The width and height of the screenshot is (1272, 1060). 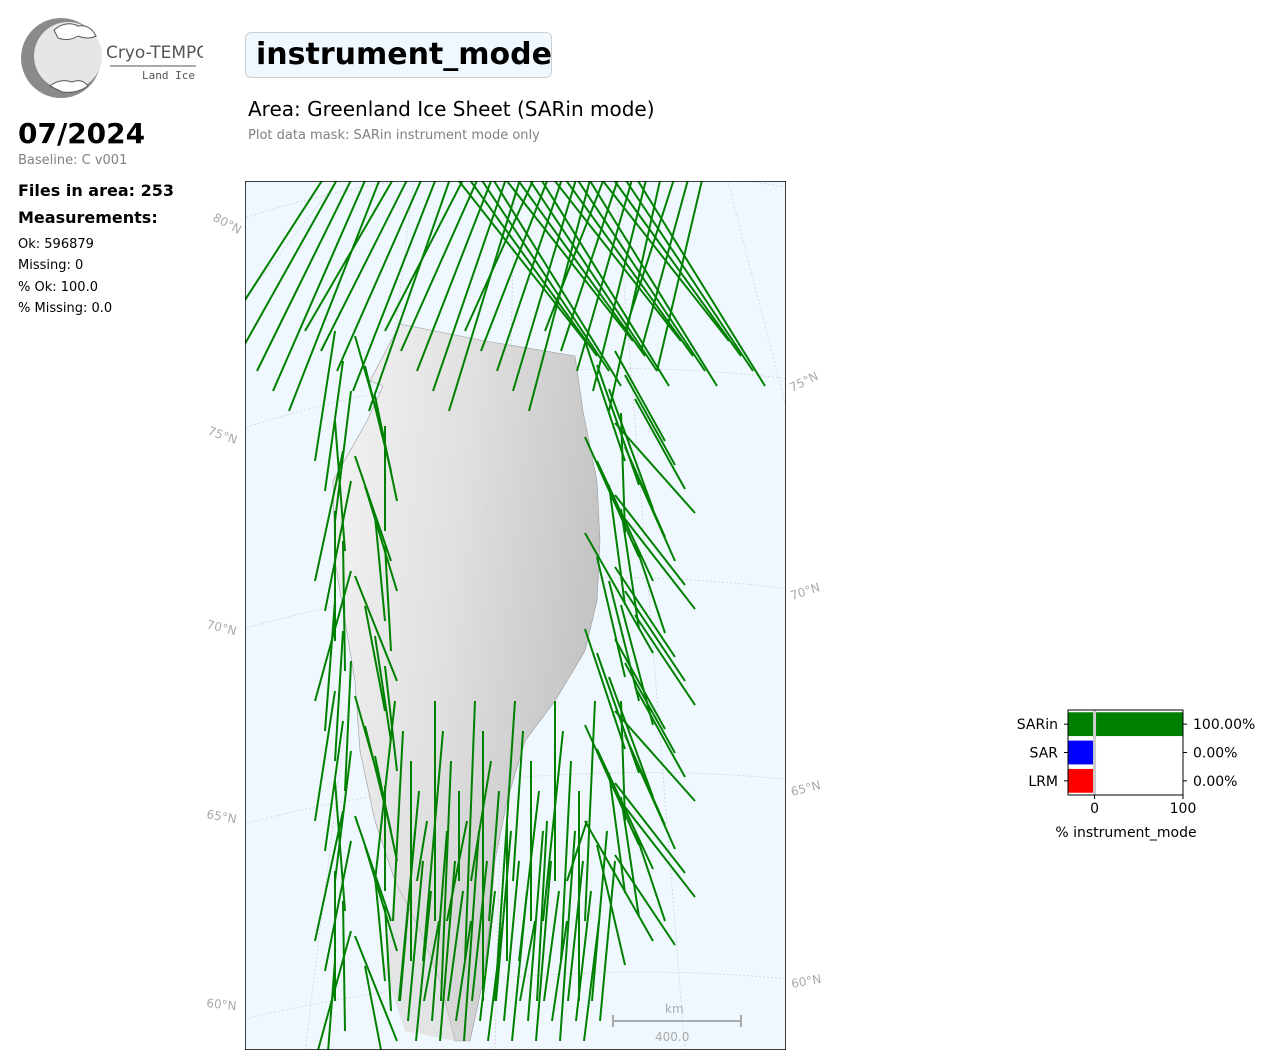 What do you see at coordinates (805, 591) in the screenshot?
I see `lat-label-right-70: 70°N` at bounding box center [805, 591].